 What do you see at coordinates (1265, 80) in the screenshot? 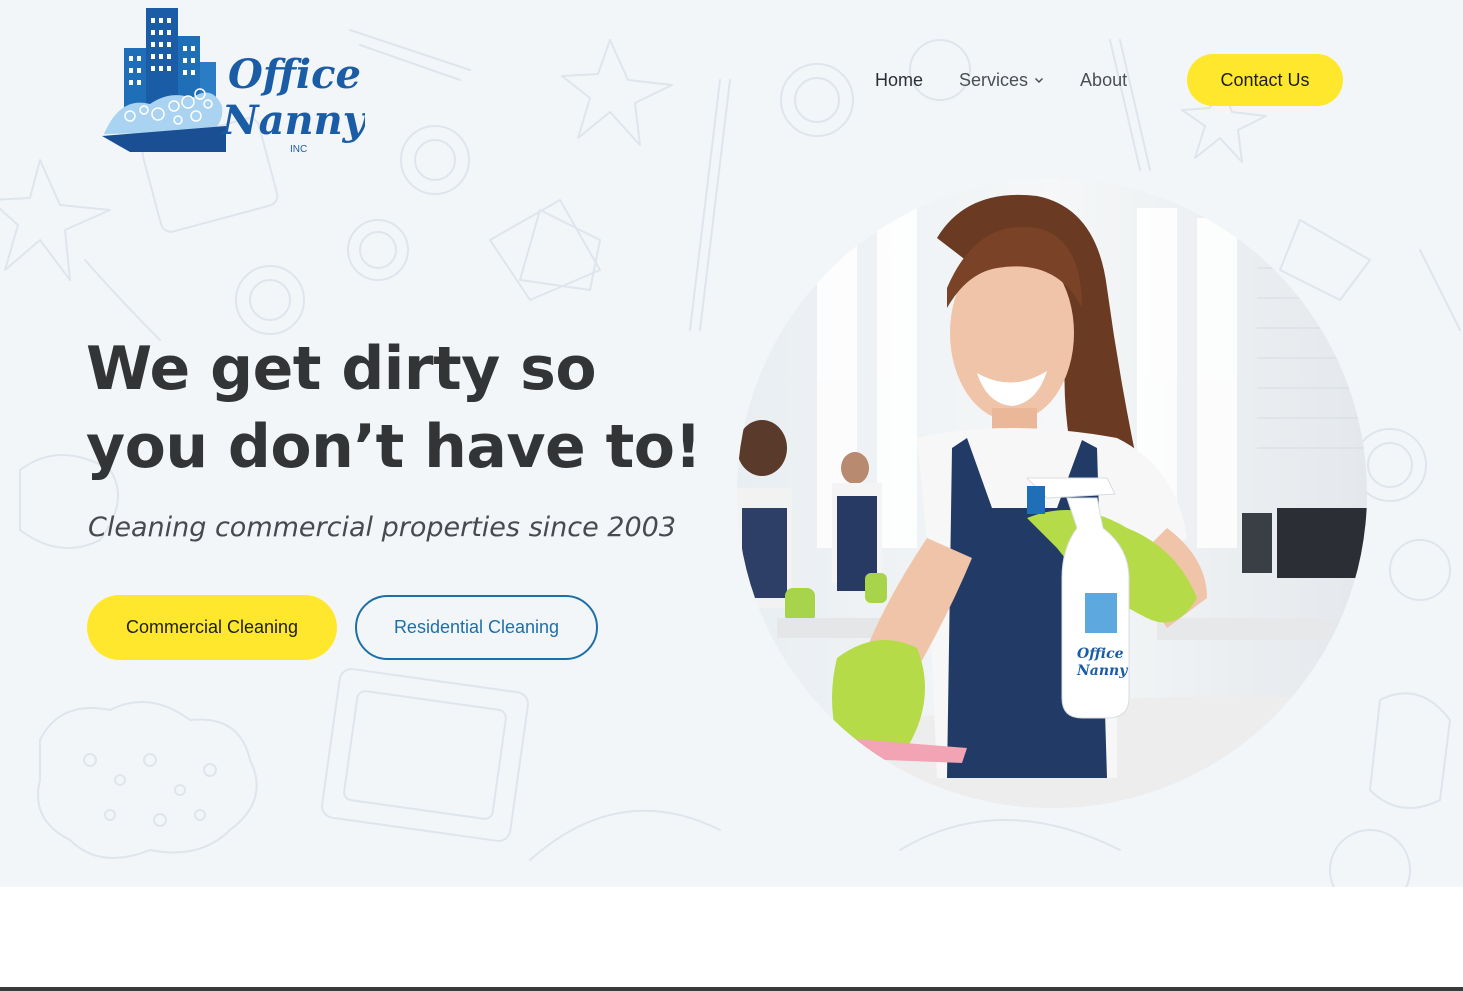
I see `contact-us-button: Contact Us` at bounding box center [1265, 80].